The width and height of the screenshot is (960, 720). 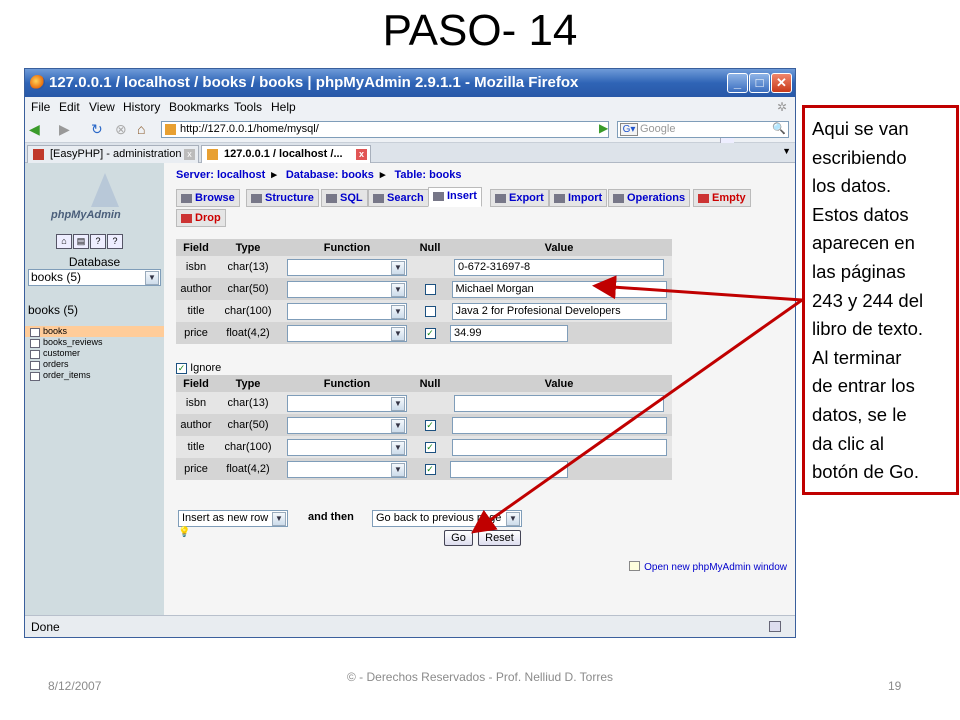 I want to click on docs-icon: ?, so click(x=98, y=241).